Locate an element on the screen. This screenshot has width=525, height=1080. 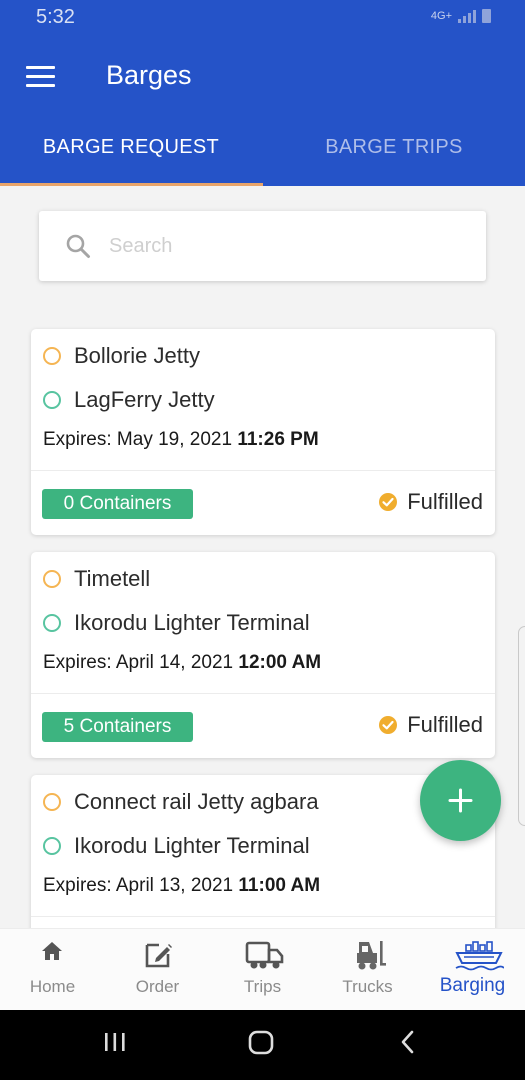
origin-row: Bollorie Jetty is located at coordinates (121, 356).